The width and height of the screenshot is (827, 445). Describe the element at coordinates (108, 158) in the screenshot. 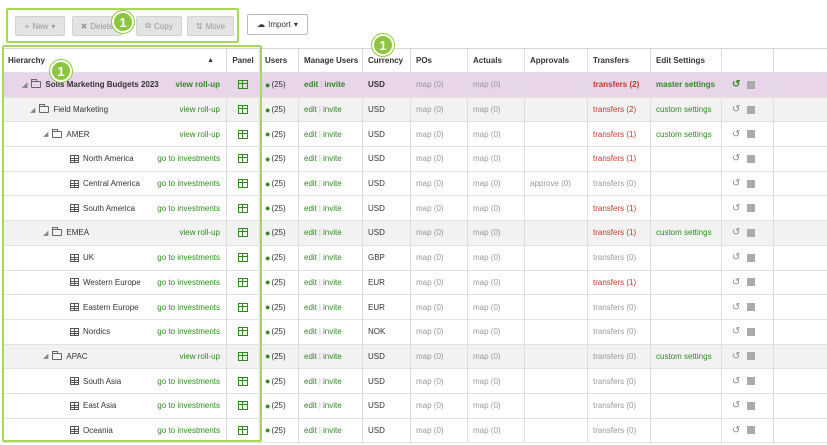

I see `node-name: North America` at that location.